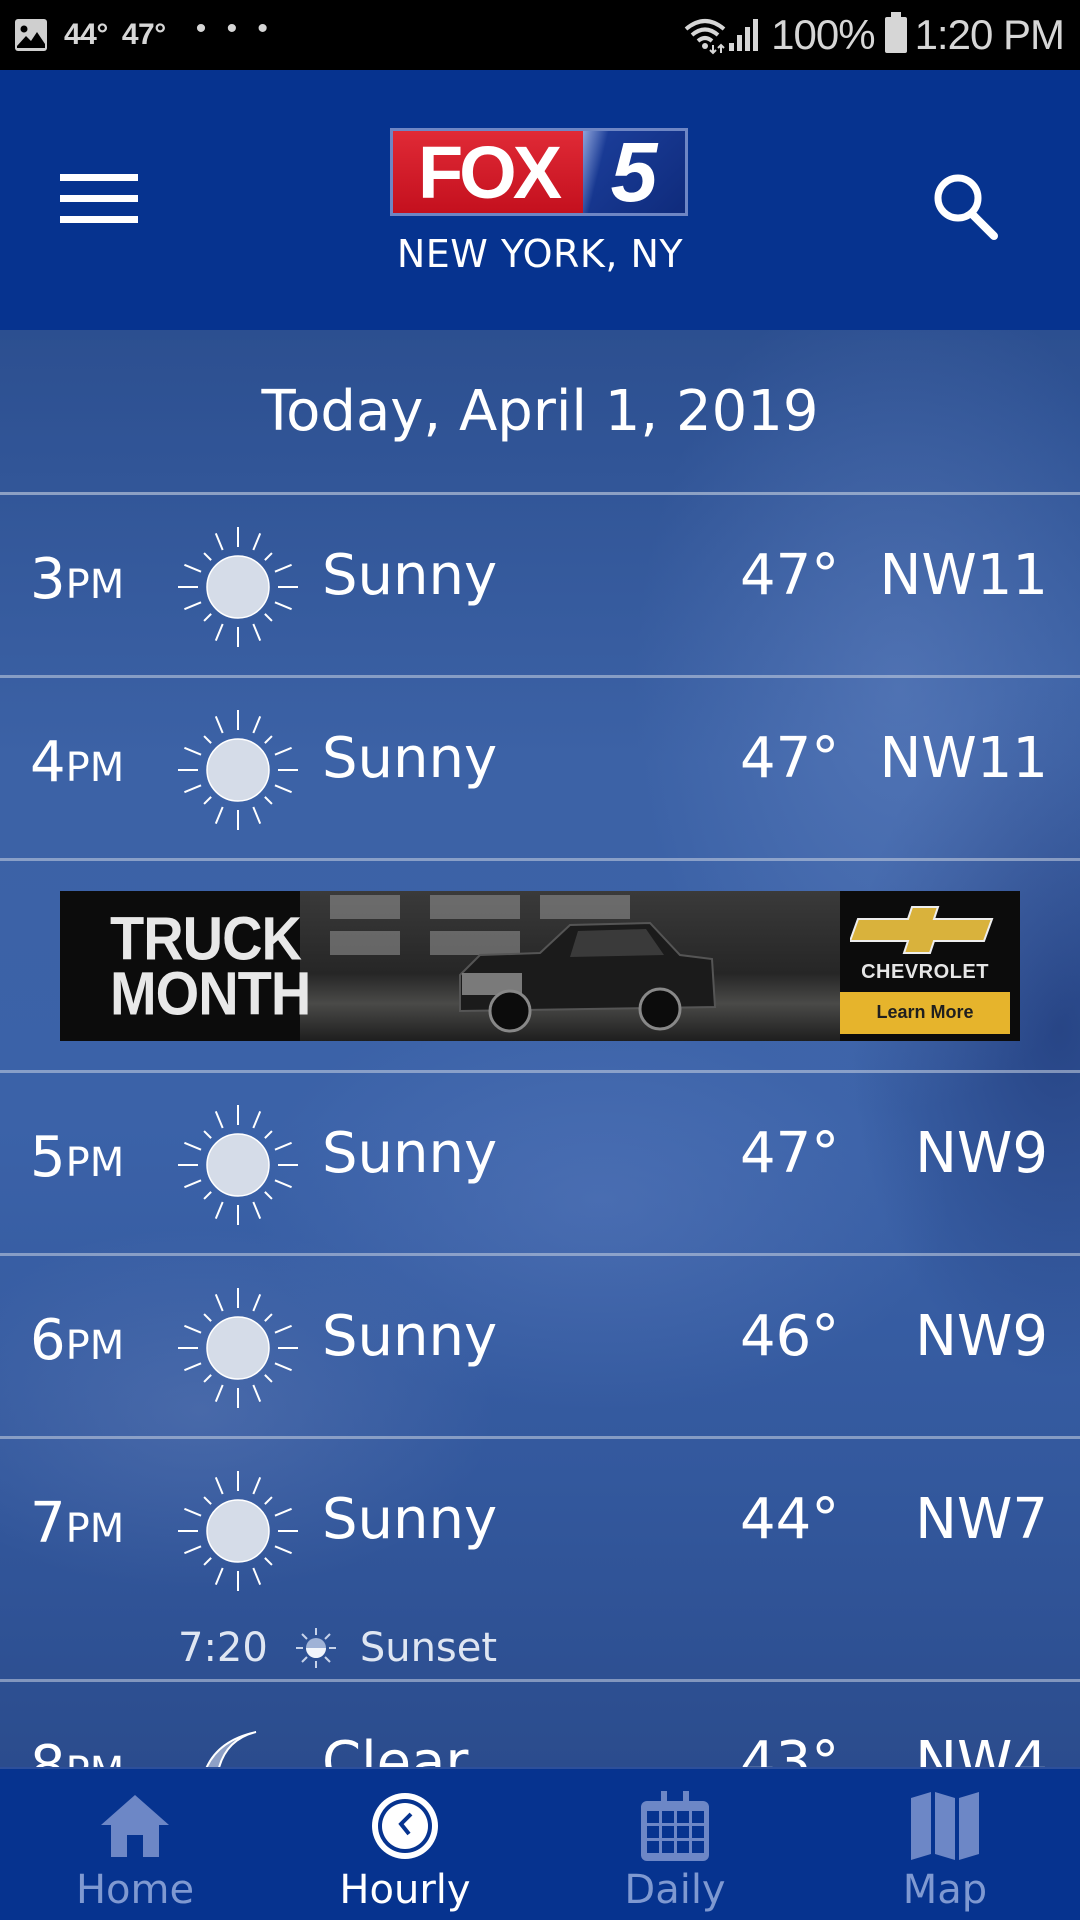 This screenshot has width=1080, height=1920. I want to click on nav-item-map: Map, so click(945, 1844).